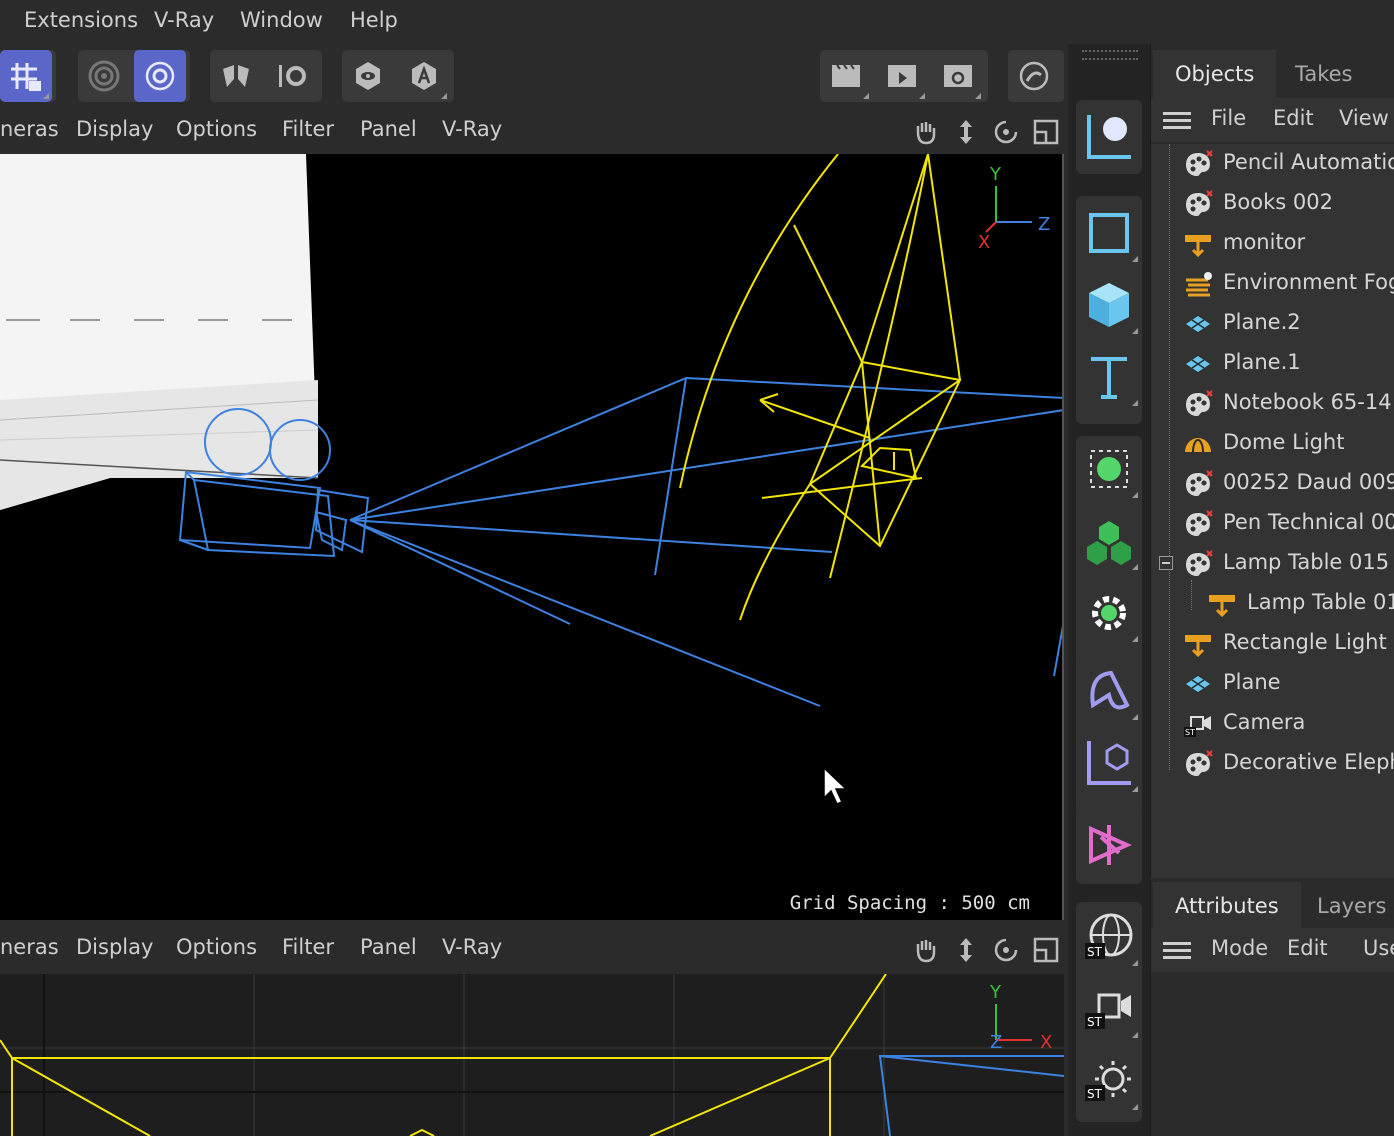  Describe the element at coordinates (1272, 204) in the screenshot. I see `object-row: Books 002` at that location.